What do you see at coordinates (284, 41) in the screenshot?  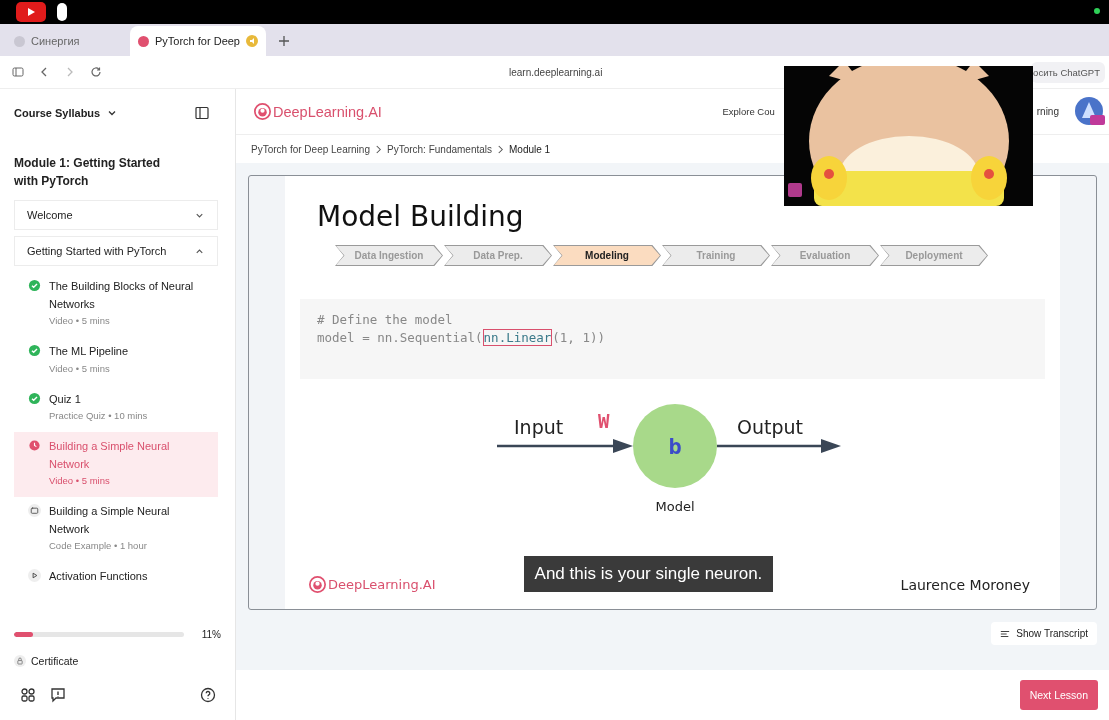 I see `new-tab-icon` at bounding box center [284, 41].